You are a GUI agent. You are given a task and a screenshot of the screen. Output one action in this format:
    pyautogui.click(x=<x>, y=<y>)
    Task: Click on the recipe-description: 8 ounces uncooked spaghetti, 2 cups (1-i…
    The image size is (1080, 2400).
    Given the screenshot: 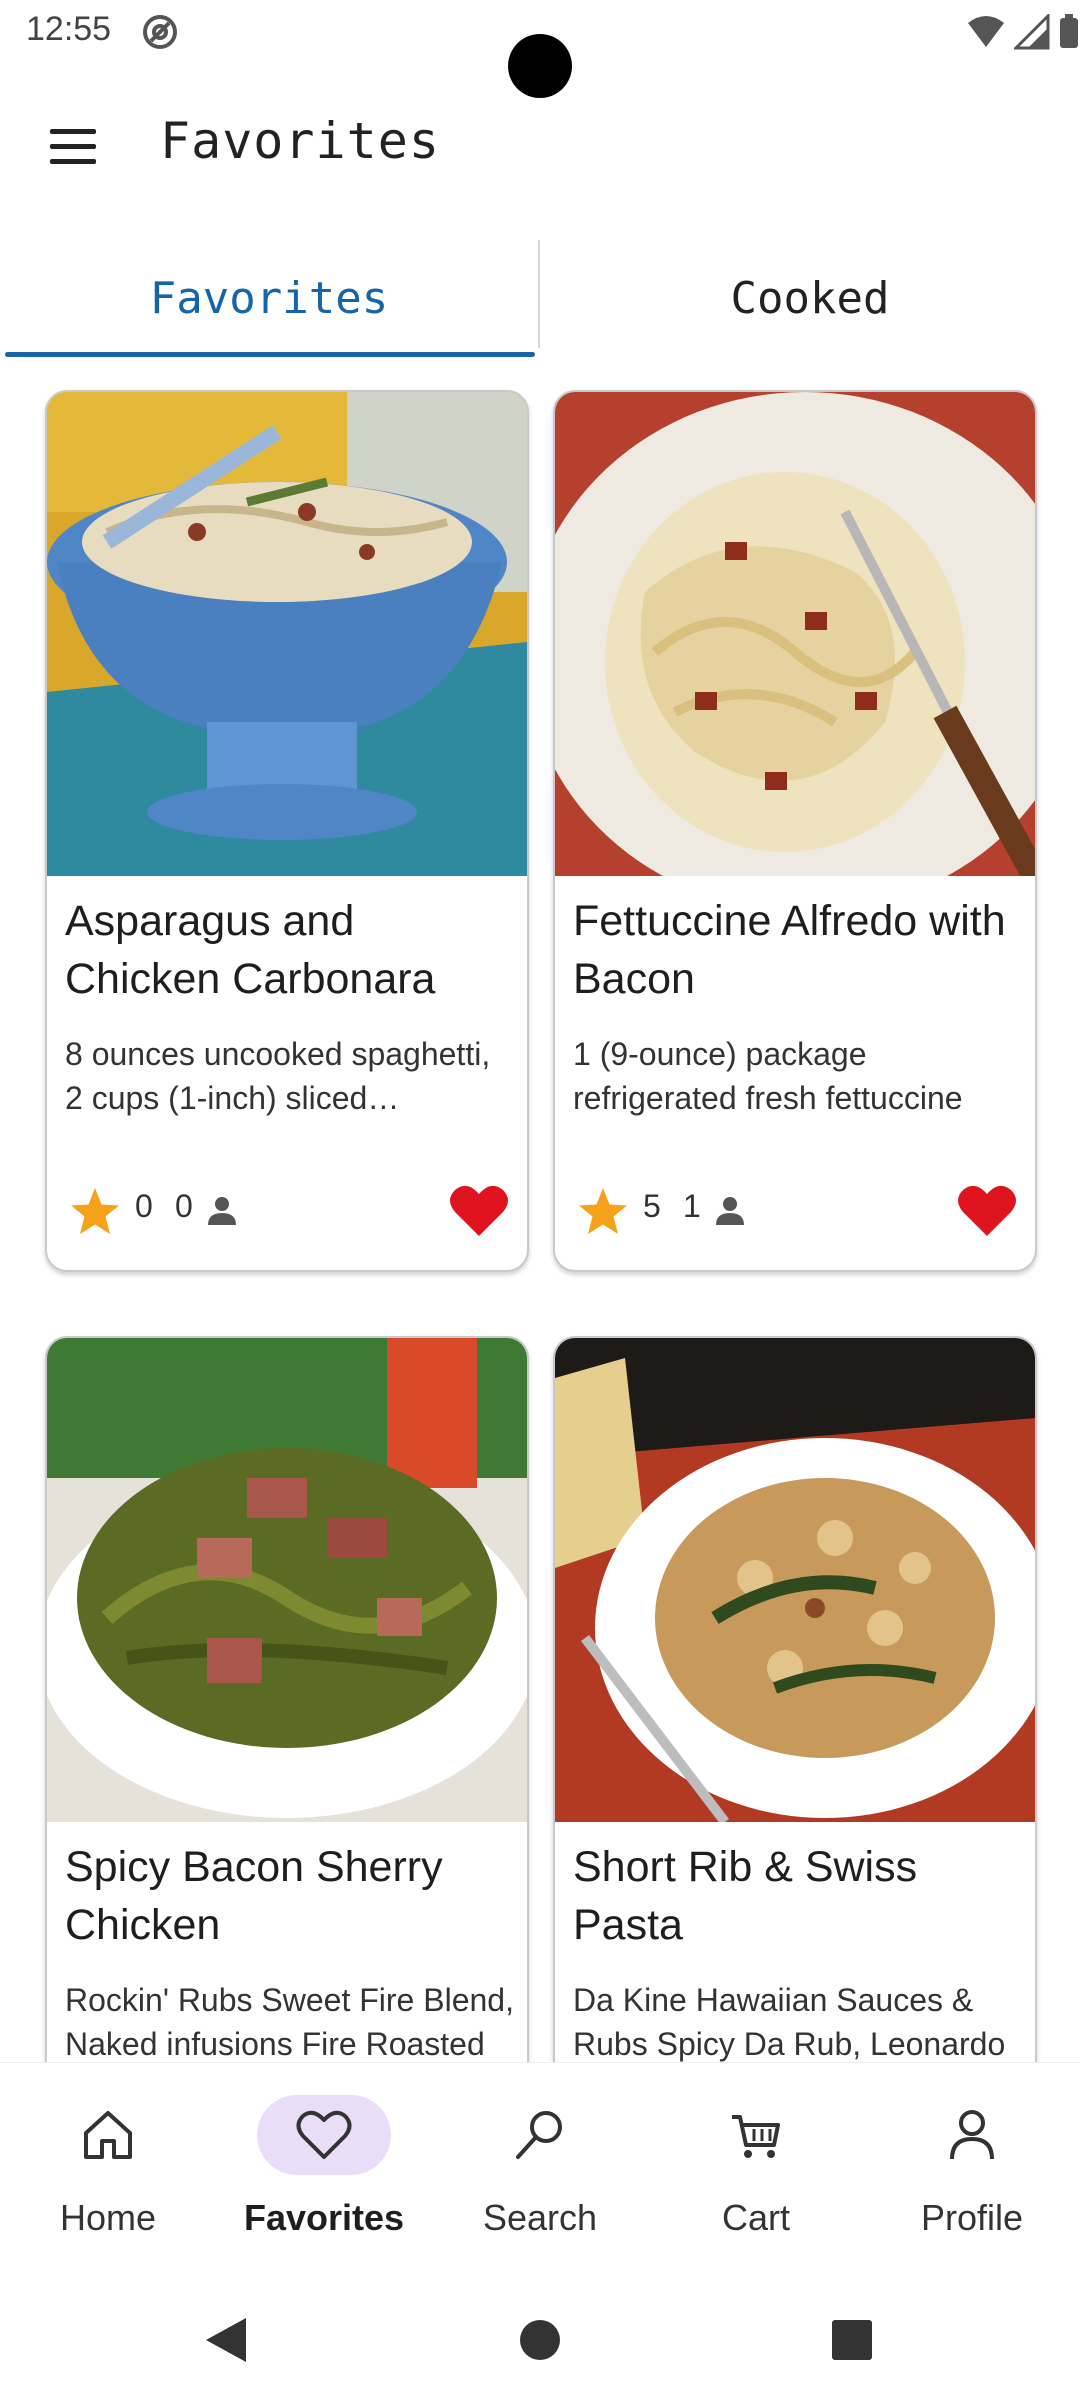 What is the action you would take?
    pyautogui.click(x=278, y=1076)
    